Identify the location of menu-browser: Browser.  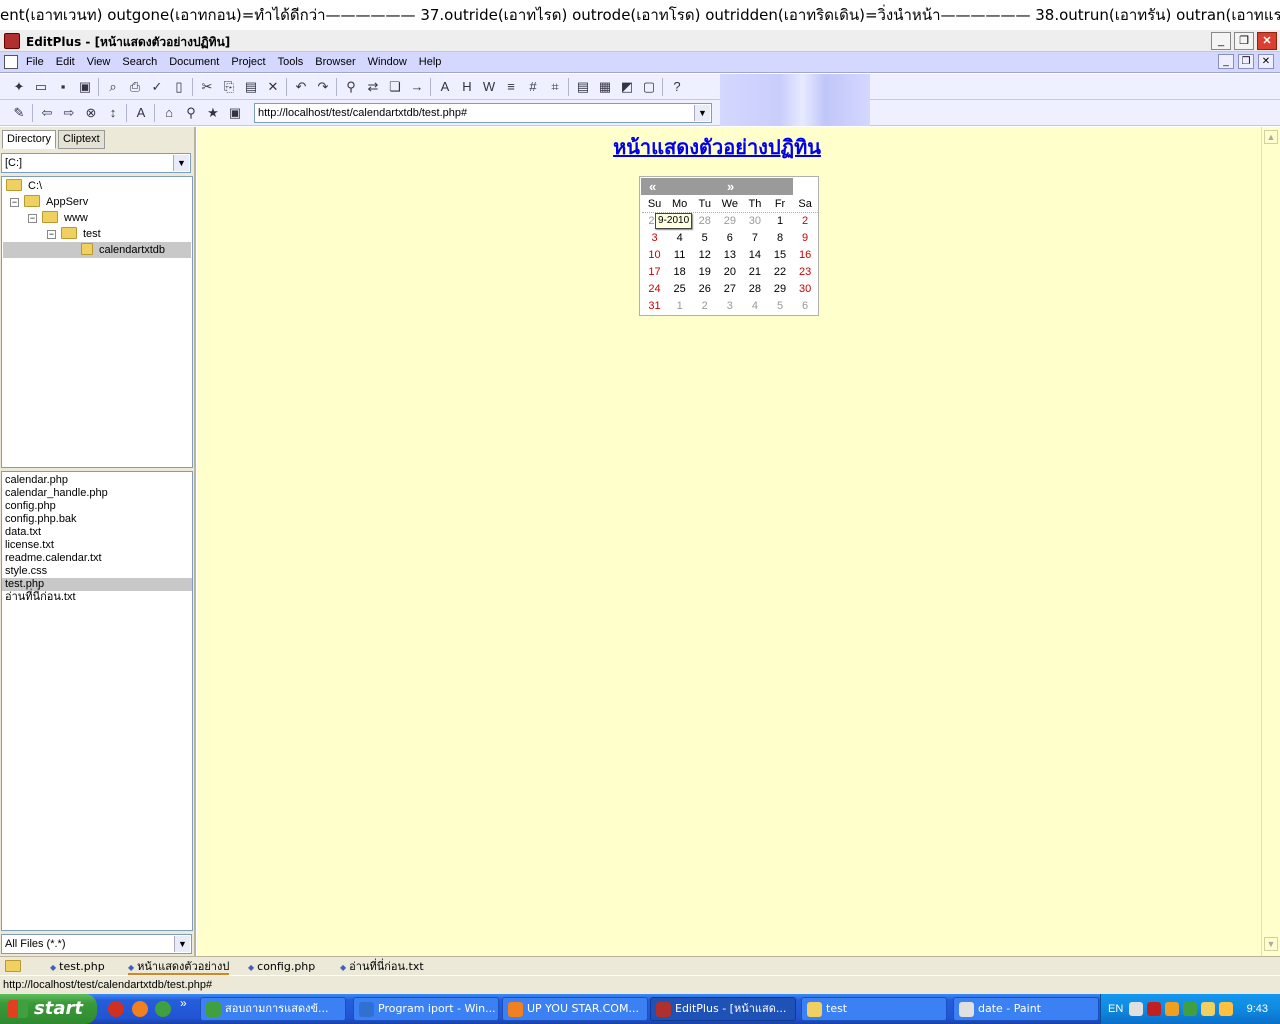
(335, 62).